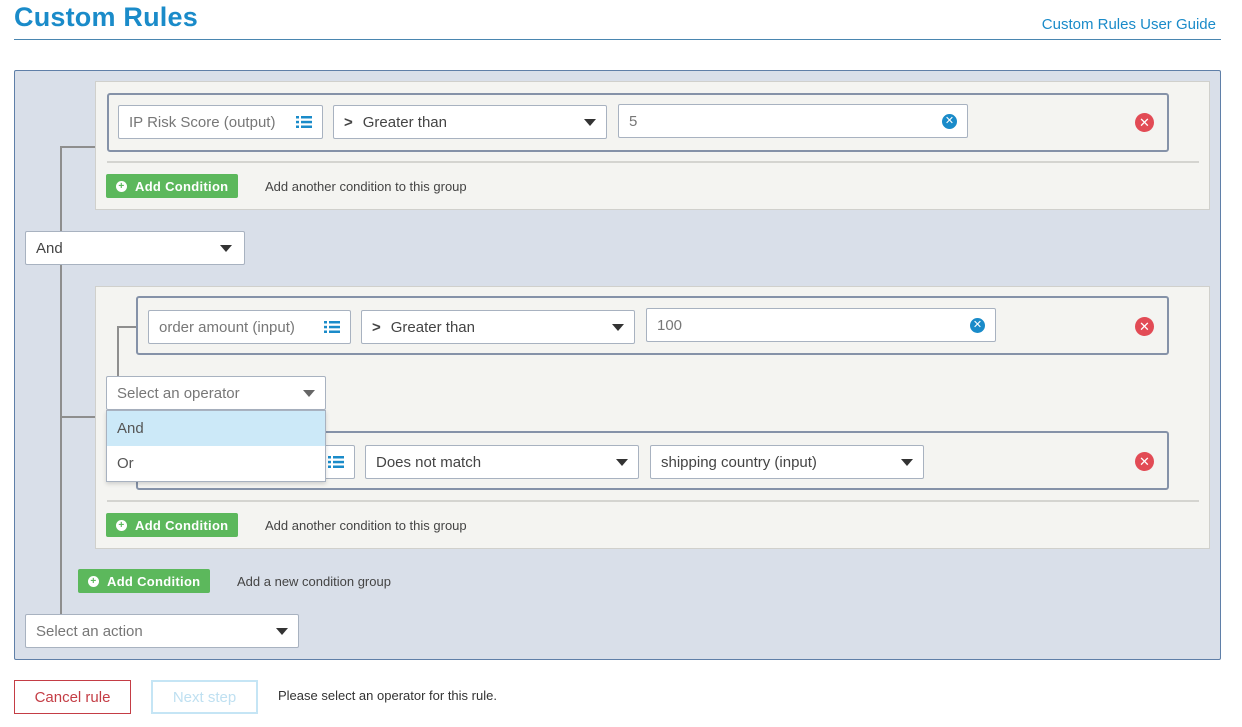 The image size is (1242, 727). Describe the element at coordinates (204, 697) in the screenshot. I see `next-step-button: Next step` at that location.